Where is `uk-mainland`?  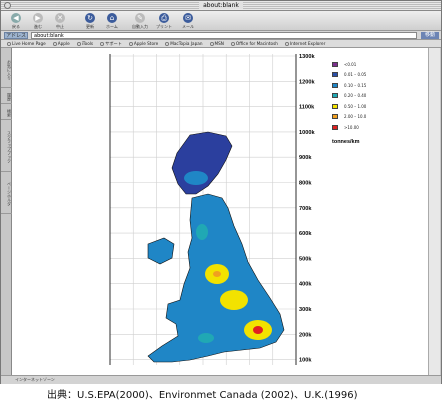 uk-mainland is located at coordinates (202, 163).